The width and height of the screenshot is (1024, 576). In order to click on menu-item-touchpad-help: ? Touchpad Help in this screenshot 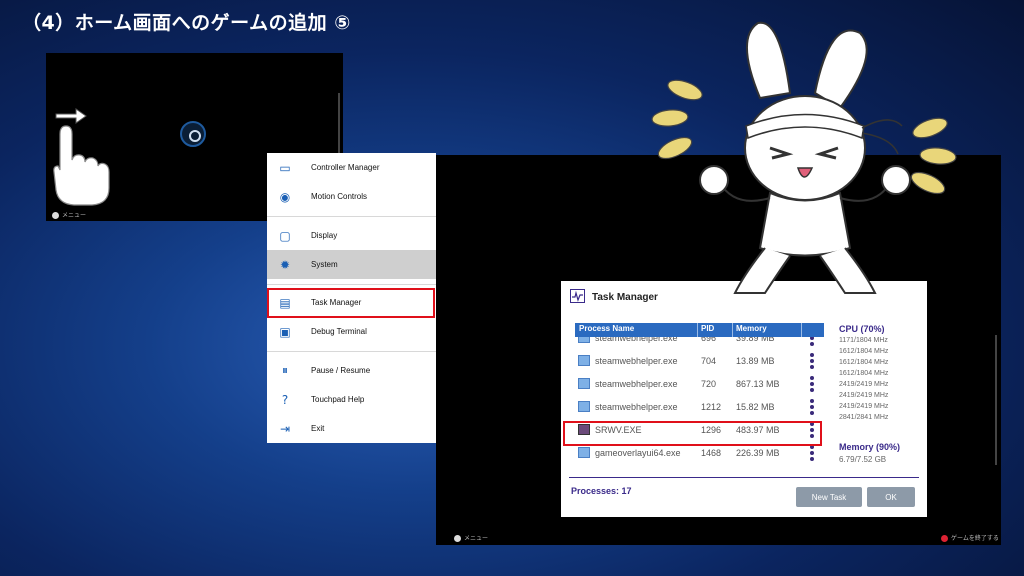, I will do `click(351, 399)`.